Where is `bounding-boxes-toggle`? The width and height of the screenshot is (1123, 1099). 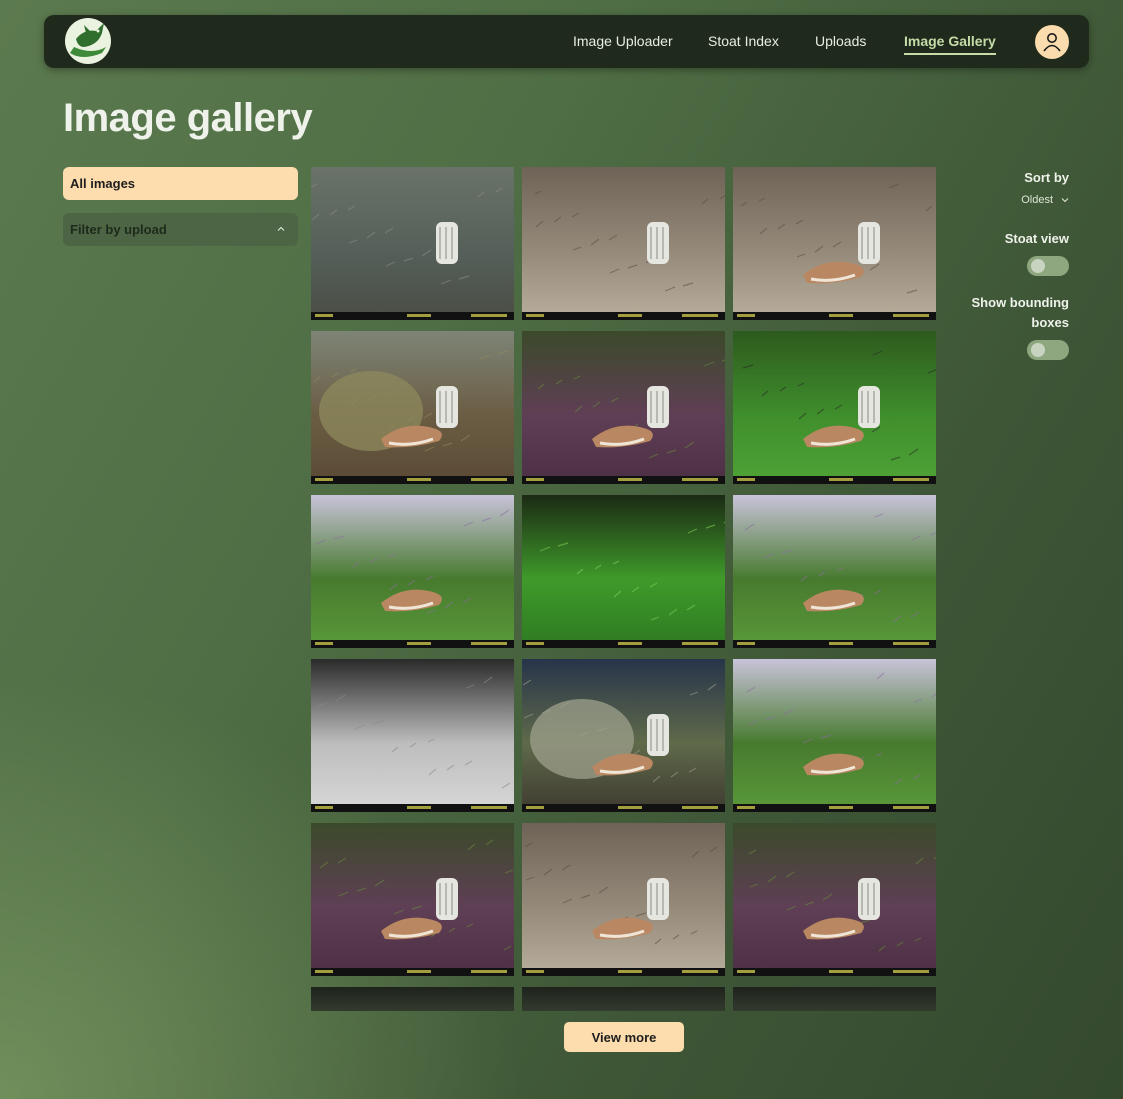
bounding-boxes-toggle is located at coordinates (1048, 350).